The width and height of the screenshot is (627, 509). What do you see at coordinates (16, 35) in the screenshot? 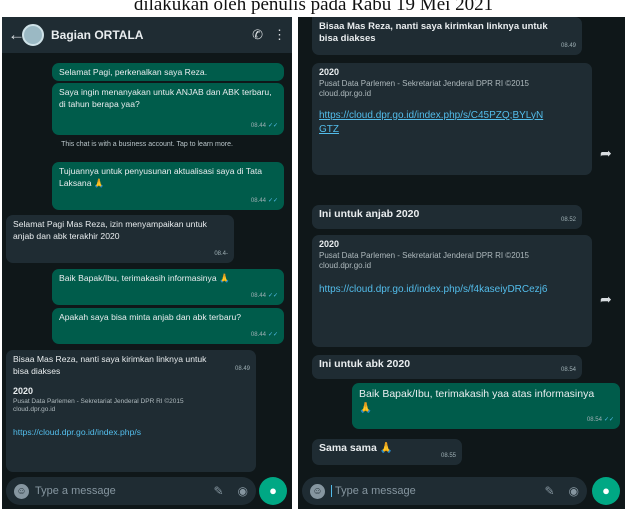
I see `back-arrow-icon: ←` at bounding box center [16, 35].